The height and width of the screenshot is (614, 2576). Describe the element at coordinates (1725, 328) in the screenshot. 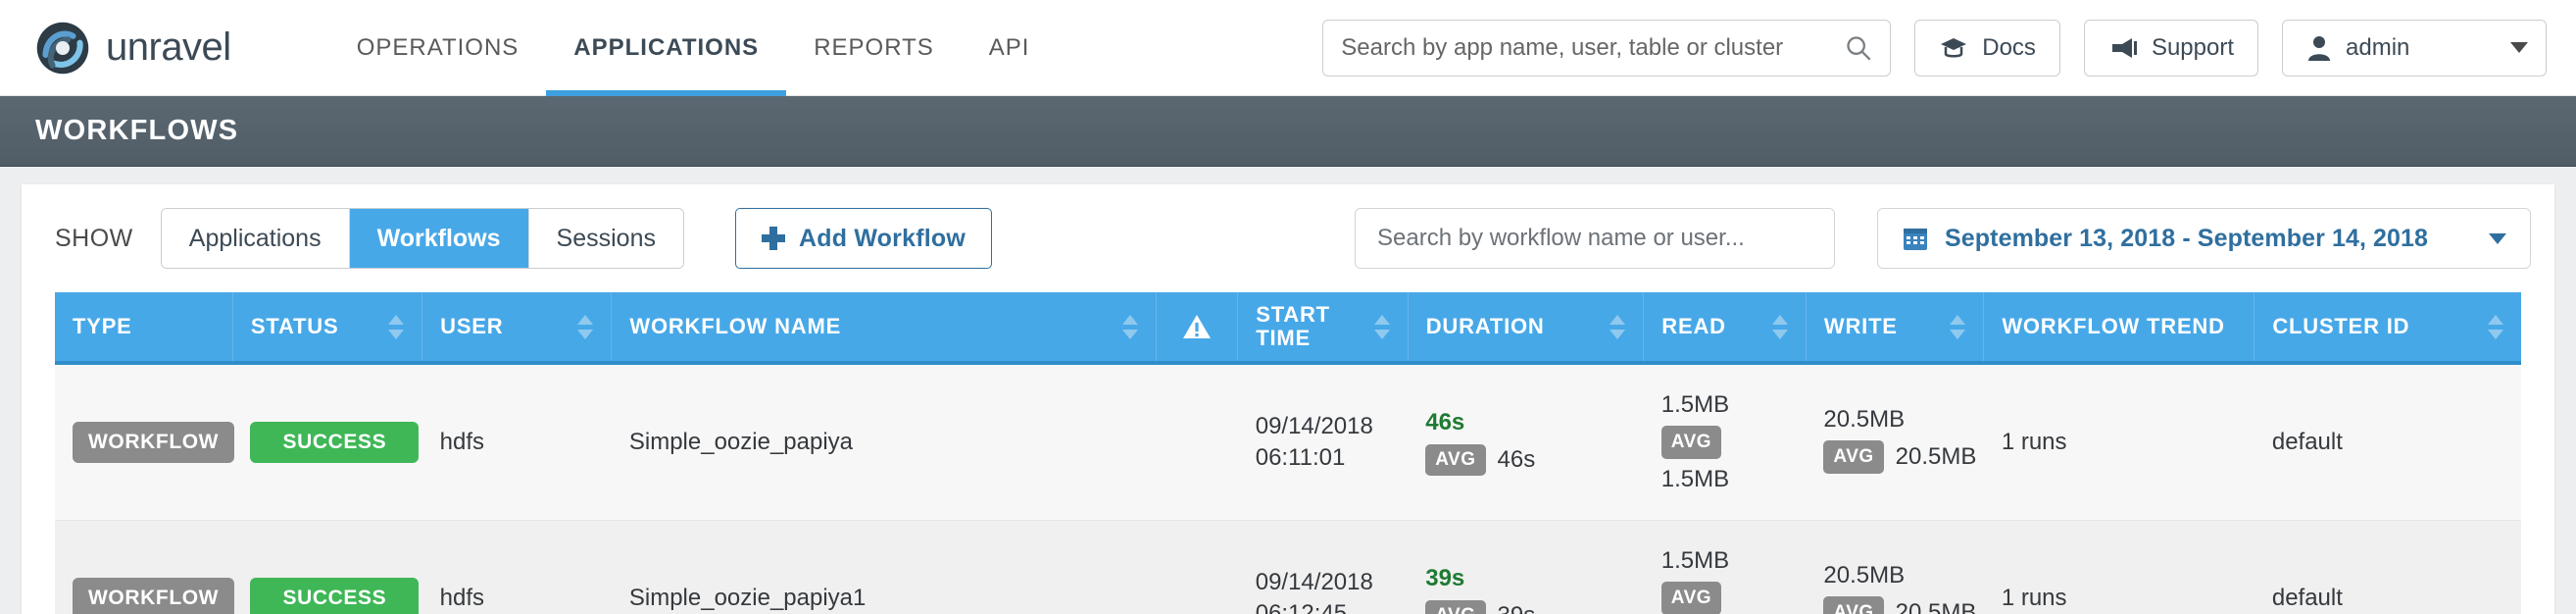

I see `column-header-read: READ` at that location.